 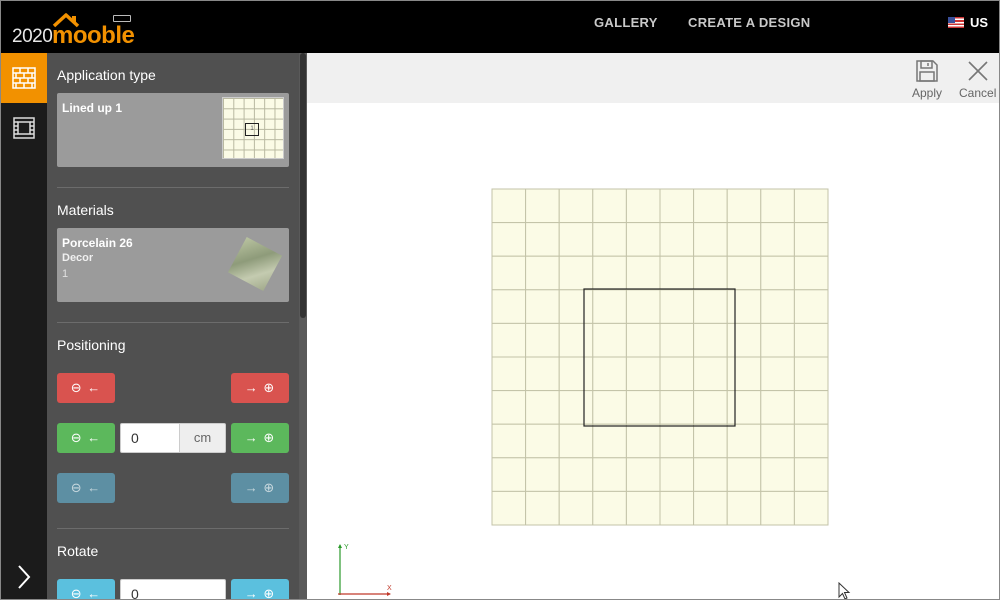 I want to click on add-right-button: → ⊕, so click(x=260, y=388).